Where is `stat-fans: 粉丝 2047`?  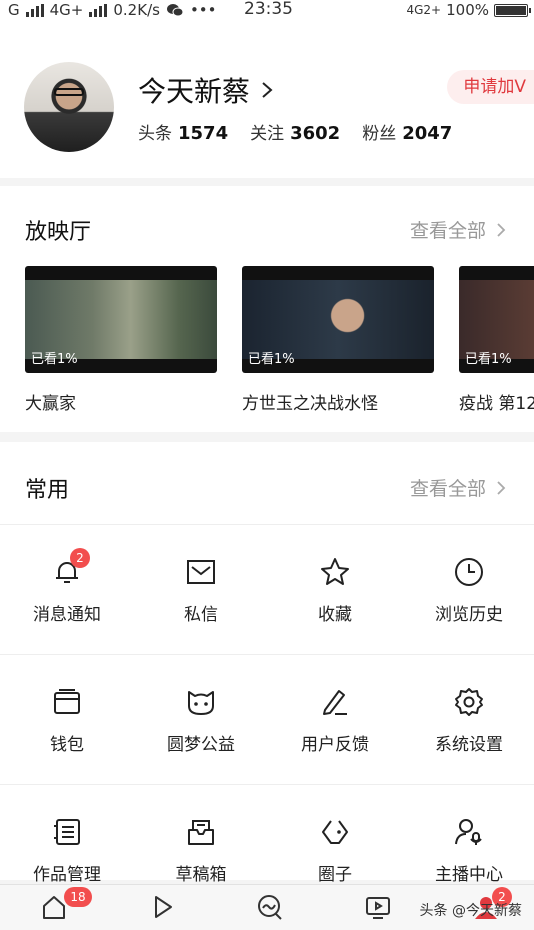 stat-fans: 粉丝 2047 is located at coordinates (407, 131).